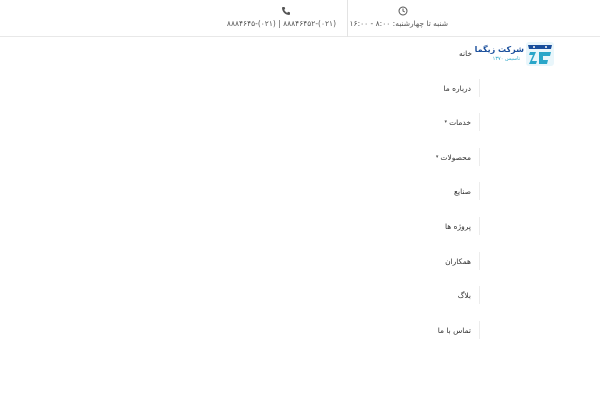 The image size is (600, 400). Describe the element at coordinates (457, 88) in the screenshot. I see `nav-item-label: درباره ما` at that location.